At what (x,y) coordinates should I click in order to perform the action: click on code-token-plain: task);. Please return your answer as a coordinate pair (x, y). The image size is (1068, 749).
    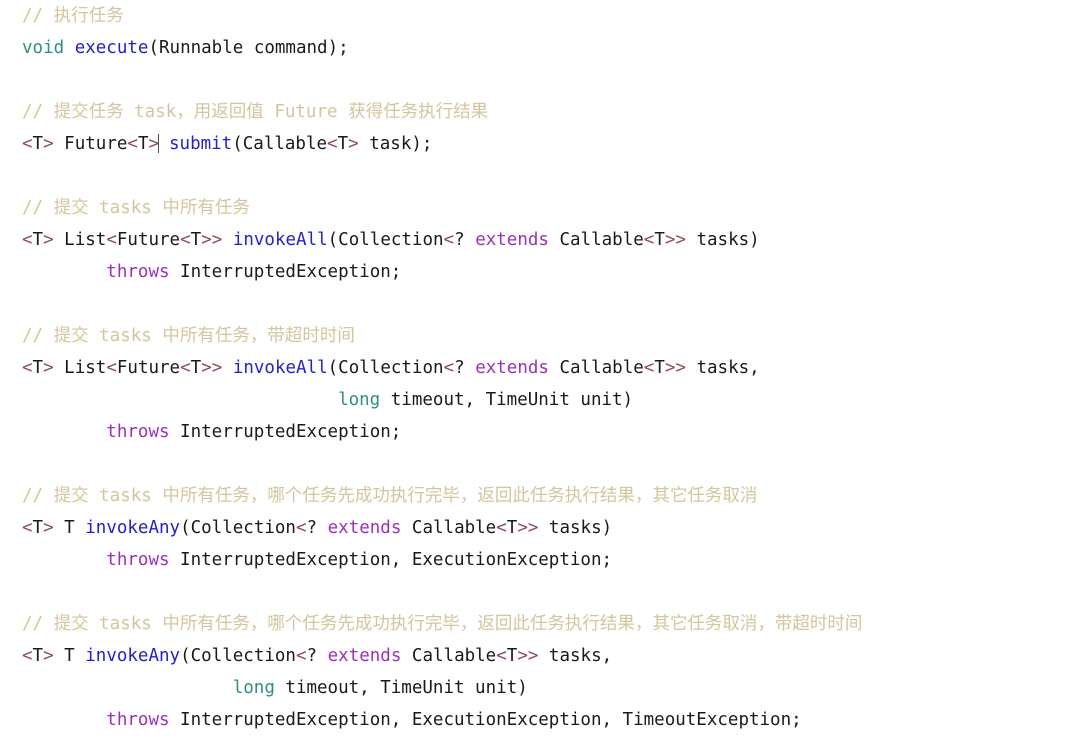
    Looking at the image, I should click on (395, 144).